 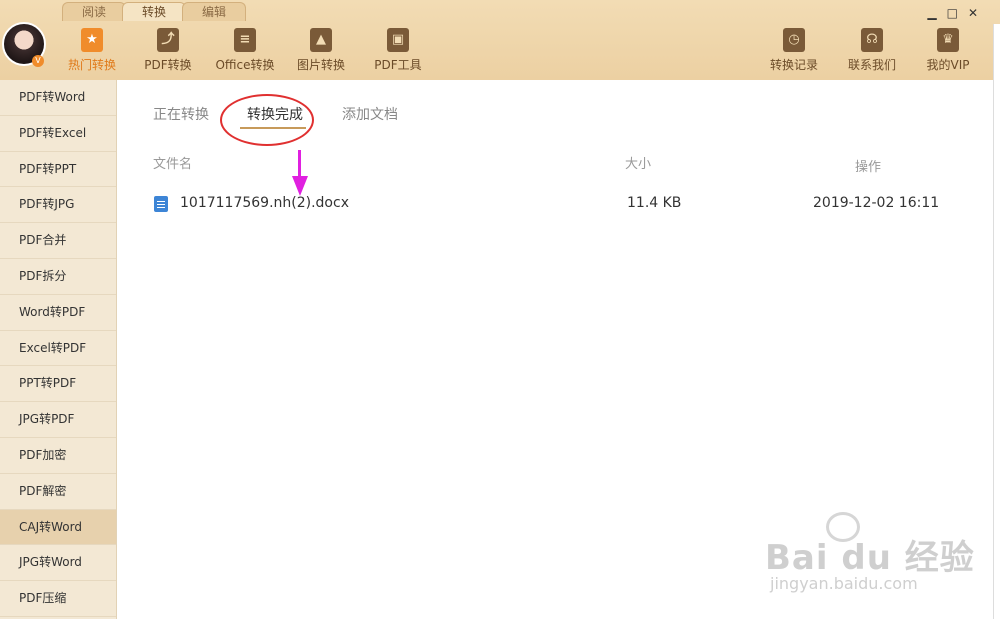 I want to click on sidebar-item-word-to-pdf: Word转PDF, so click(x=58, y=313).